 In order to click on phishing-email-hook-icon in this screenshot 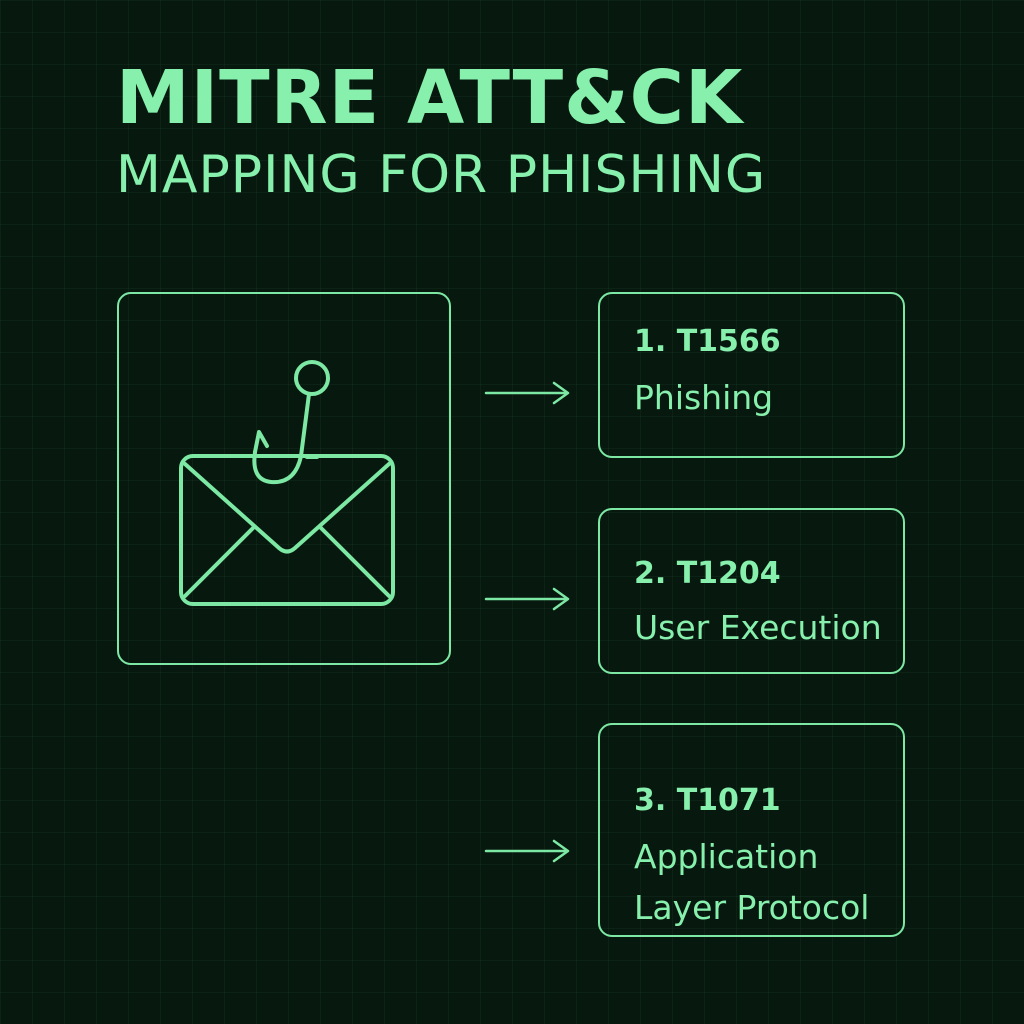, I will do `click(287, 483)`.